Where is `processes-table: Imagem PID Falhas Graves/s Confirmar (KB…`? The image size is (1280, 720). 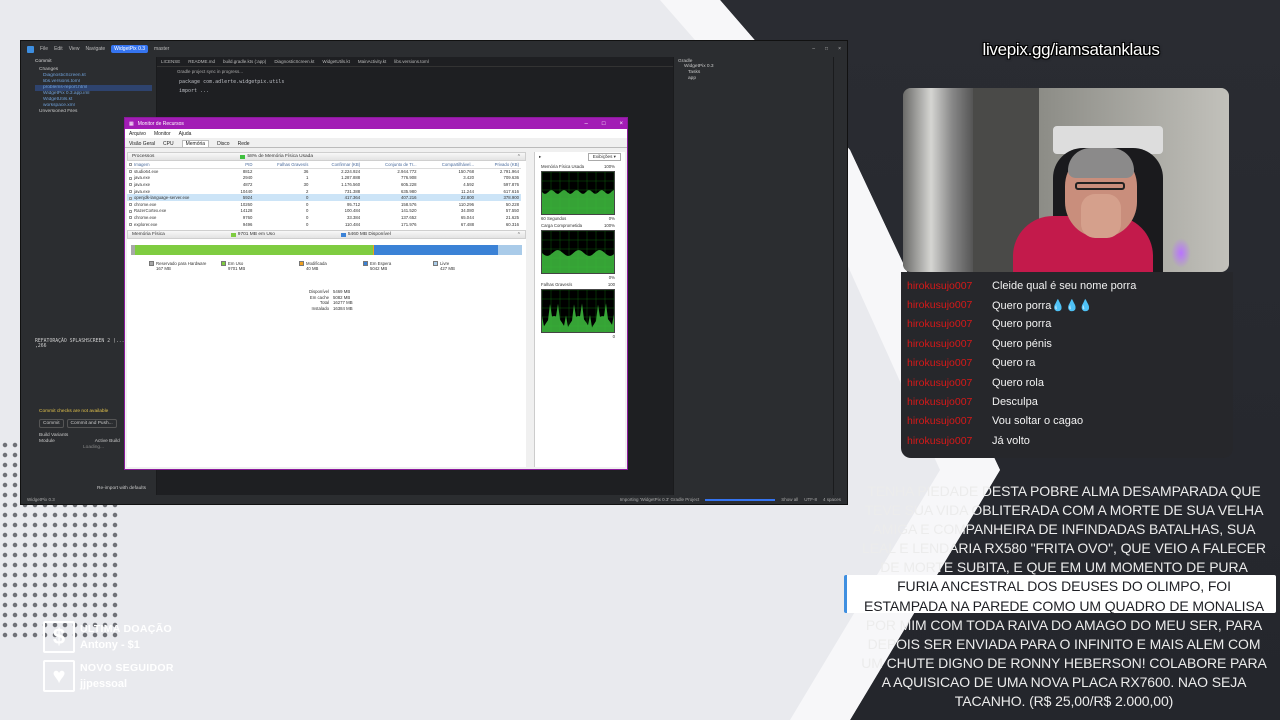 processes-table: Imagem PID Falhas Graves/s Confirmar (KB… is located at coordinates (324, 194).